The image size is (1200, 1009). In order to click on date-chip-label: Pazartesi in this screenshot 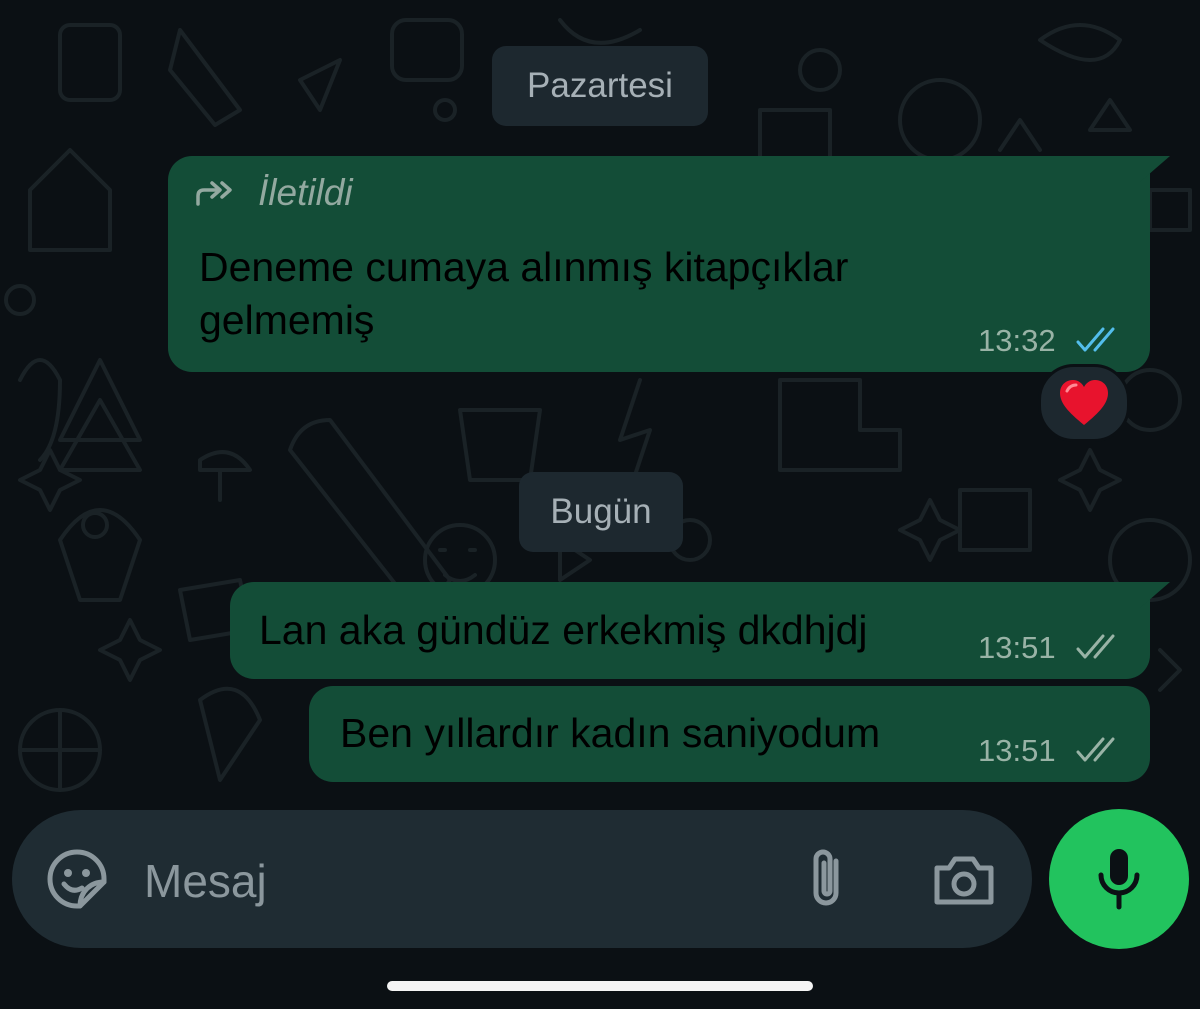, I will do `click(600, 85)`.